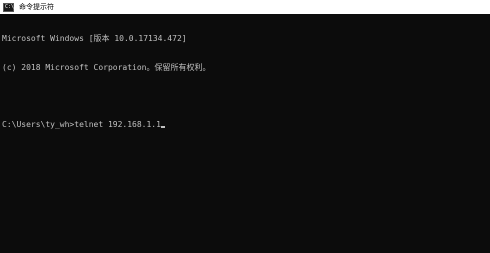 The image size is (490, 253). Describe the element at coordinates (106, 67) in the screenshot. I see `copyright-line: (c) 2018 Microsoft Corporation。保留所有权利。` at that location.